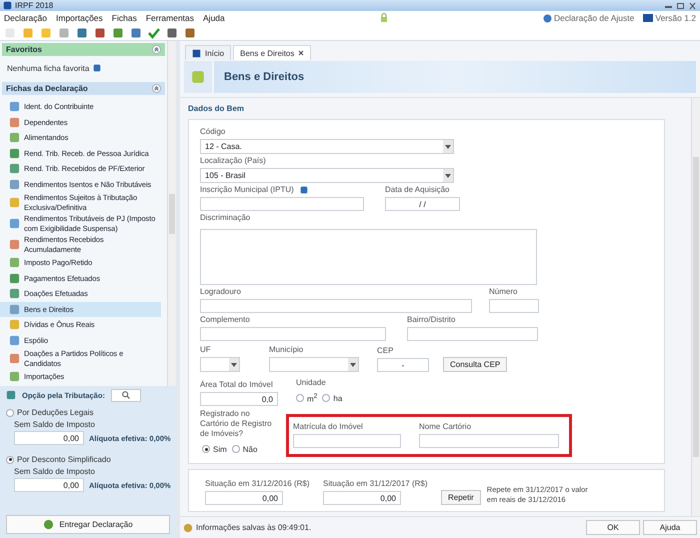 This screenshot has height=538, width=700. What do you see at coordinates (282, 204) in the screenshot?
I see `iptu-field` at bounding box center [282, 204].